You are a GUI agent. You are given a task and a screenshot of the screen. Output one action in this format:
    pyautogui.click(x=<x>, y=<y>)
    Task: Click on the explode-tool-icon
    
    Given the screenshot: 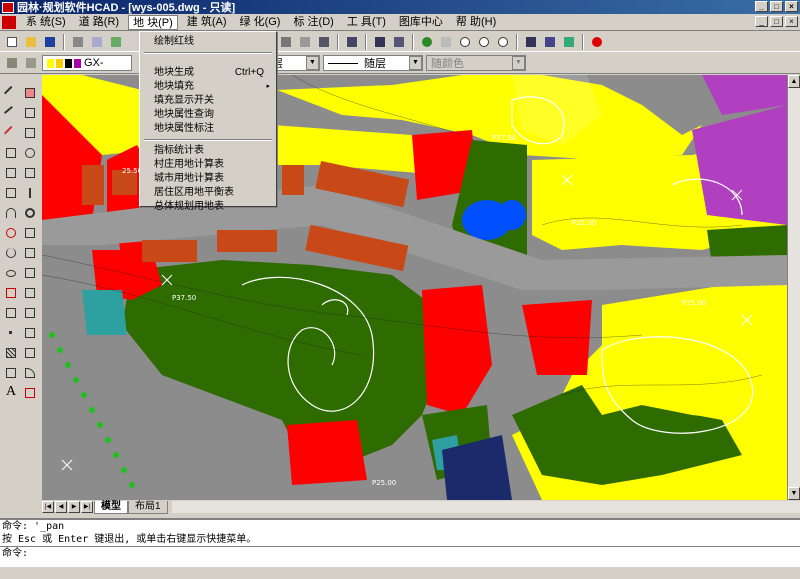 What is the action you would take?
    pyautogui.click(x=30, y=393)
    